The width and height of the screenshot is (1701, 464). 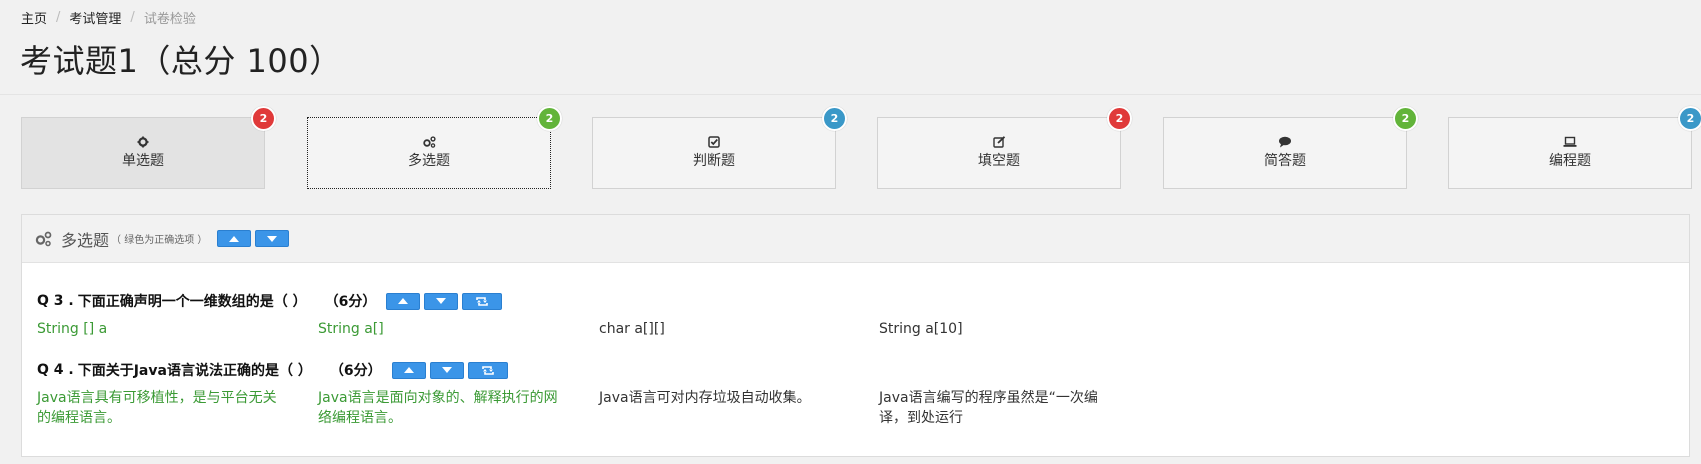 What do you see at coordinates (1570, 141) in the screenshot?
I see `laptop-icon` at bounding box center [1570, 141].